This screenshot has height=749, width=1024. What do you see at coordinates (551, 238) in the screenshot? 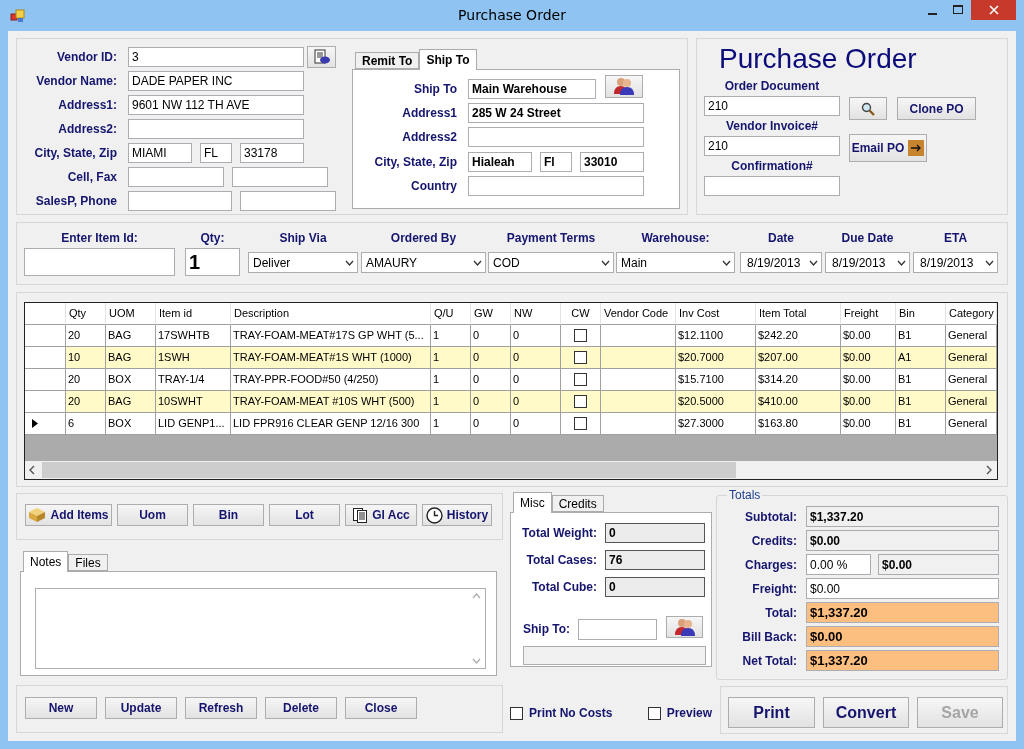
I see `field-label: Payment Terms` at bounding box center [551, 238].